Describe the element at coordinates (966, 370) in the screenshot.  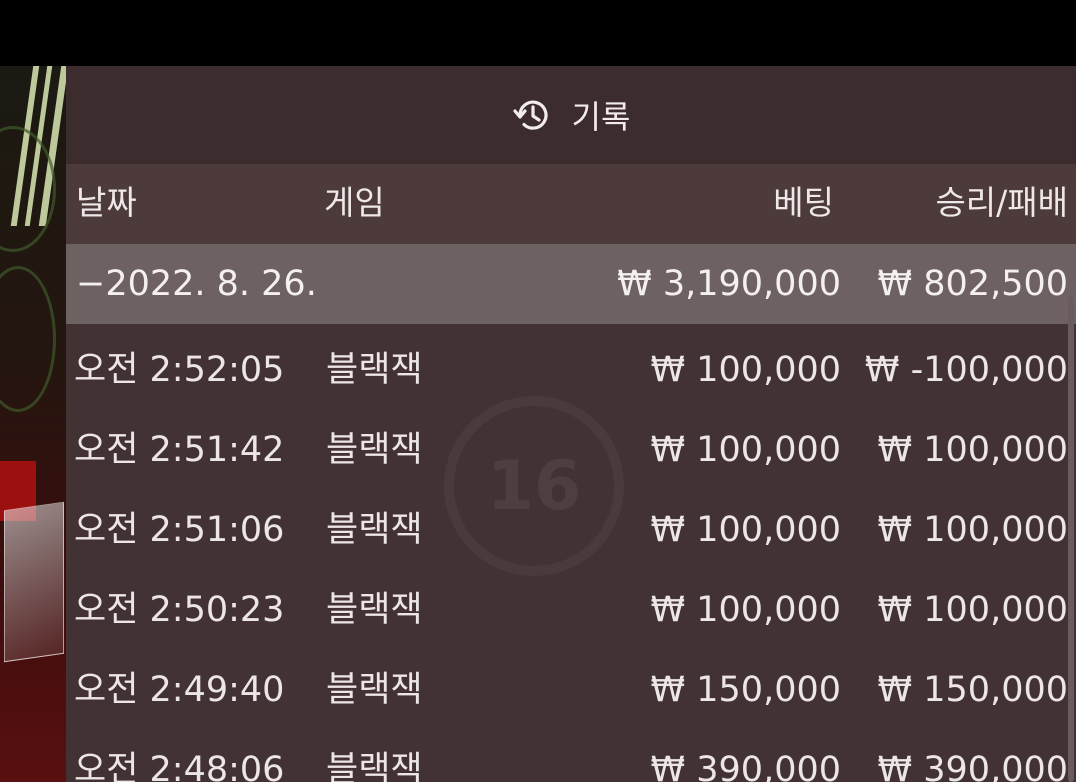
I see `row-win-loss: ₩ -100,000` at that location.